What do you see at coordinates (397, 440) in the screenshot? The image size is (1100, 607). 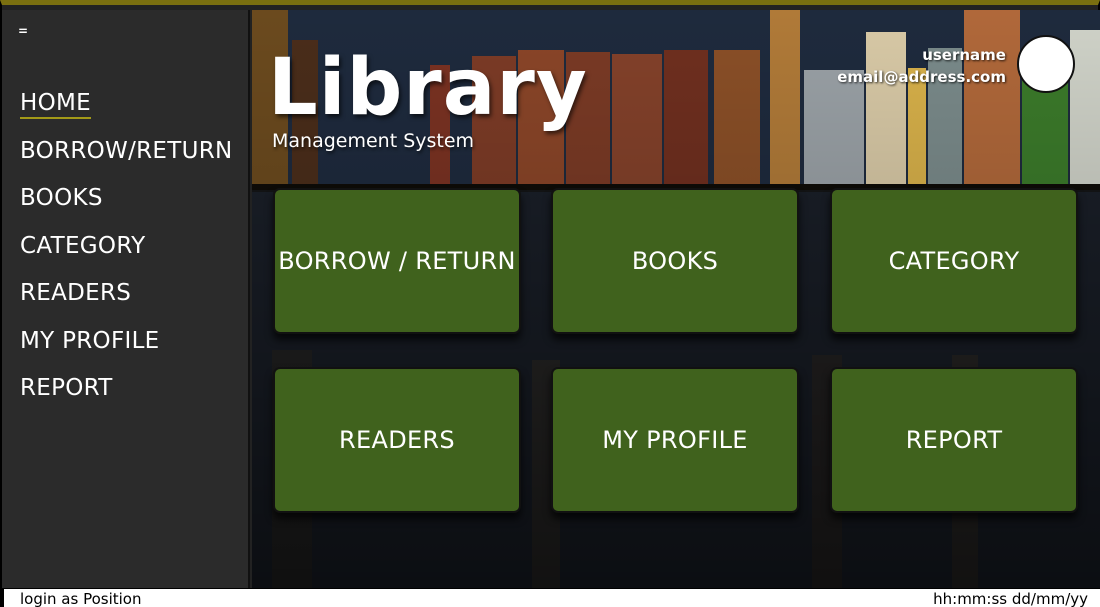 I see `readers-tile-button: READERS` at bounding box center [397, 440].